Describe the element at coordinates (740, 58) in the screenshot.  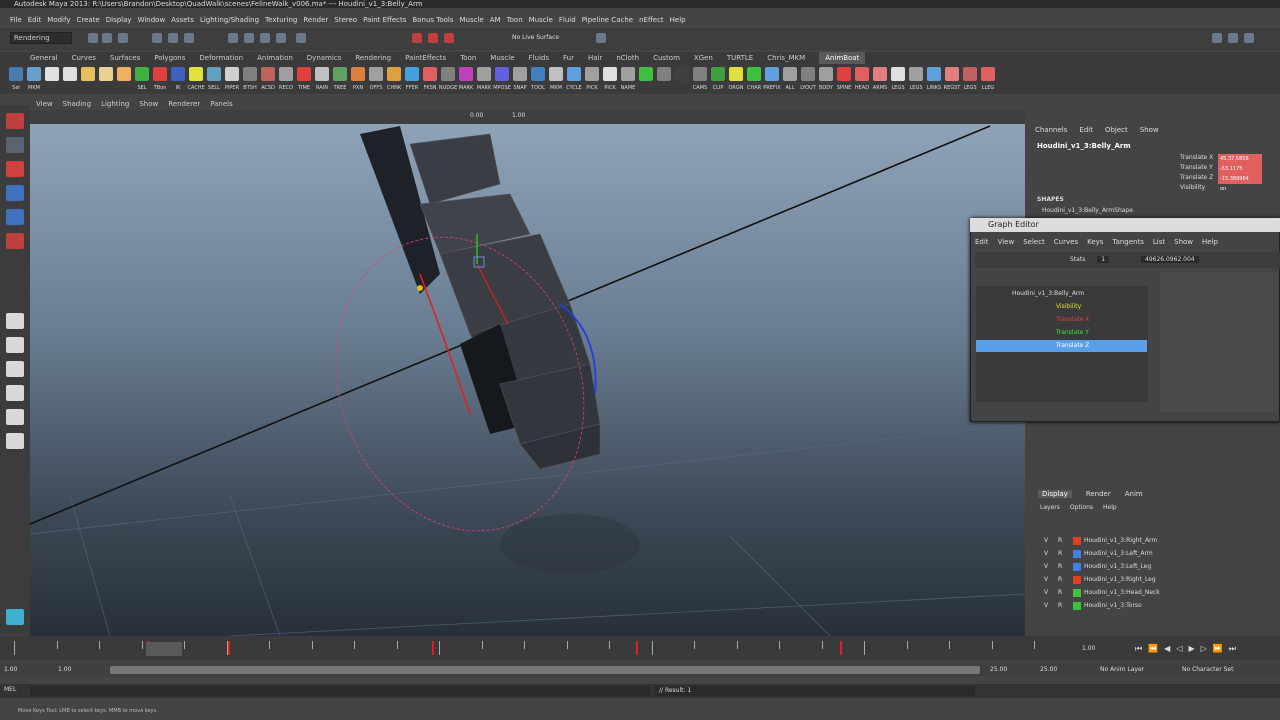
I see `shelf-tab-turtle: TURTLE` at that location.